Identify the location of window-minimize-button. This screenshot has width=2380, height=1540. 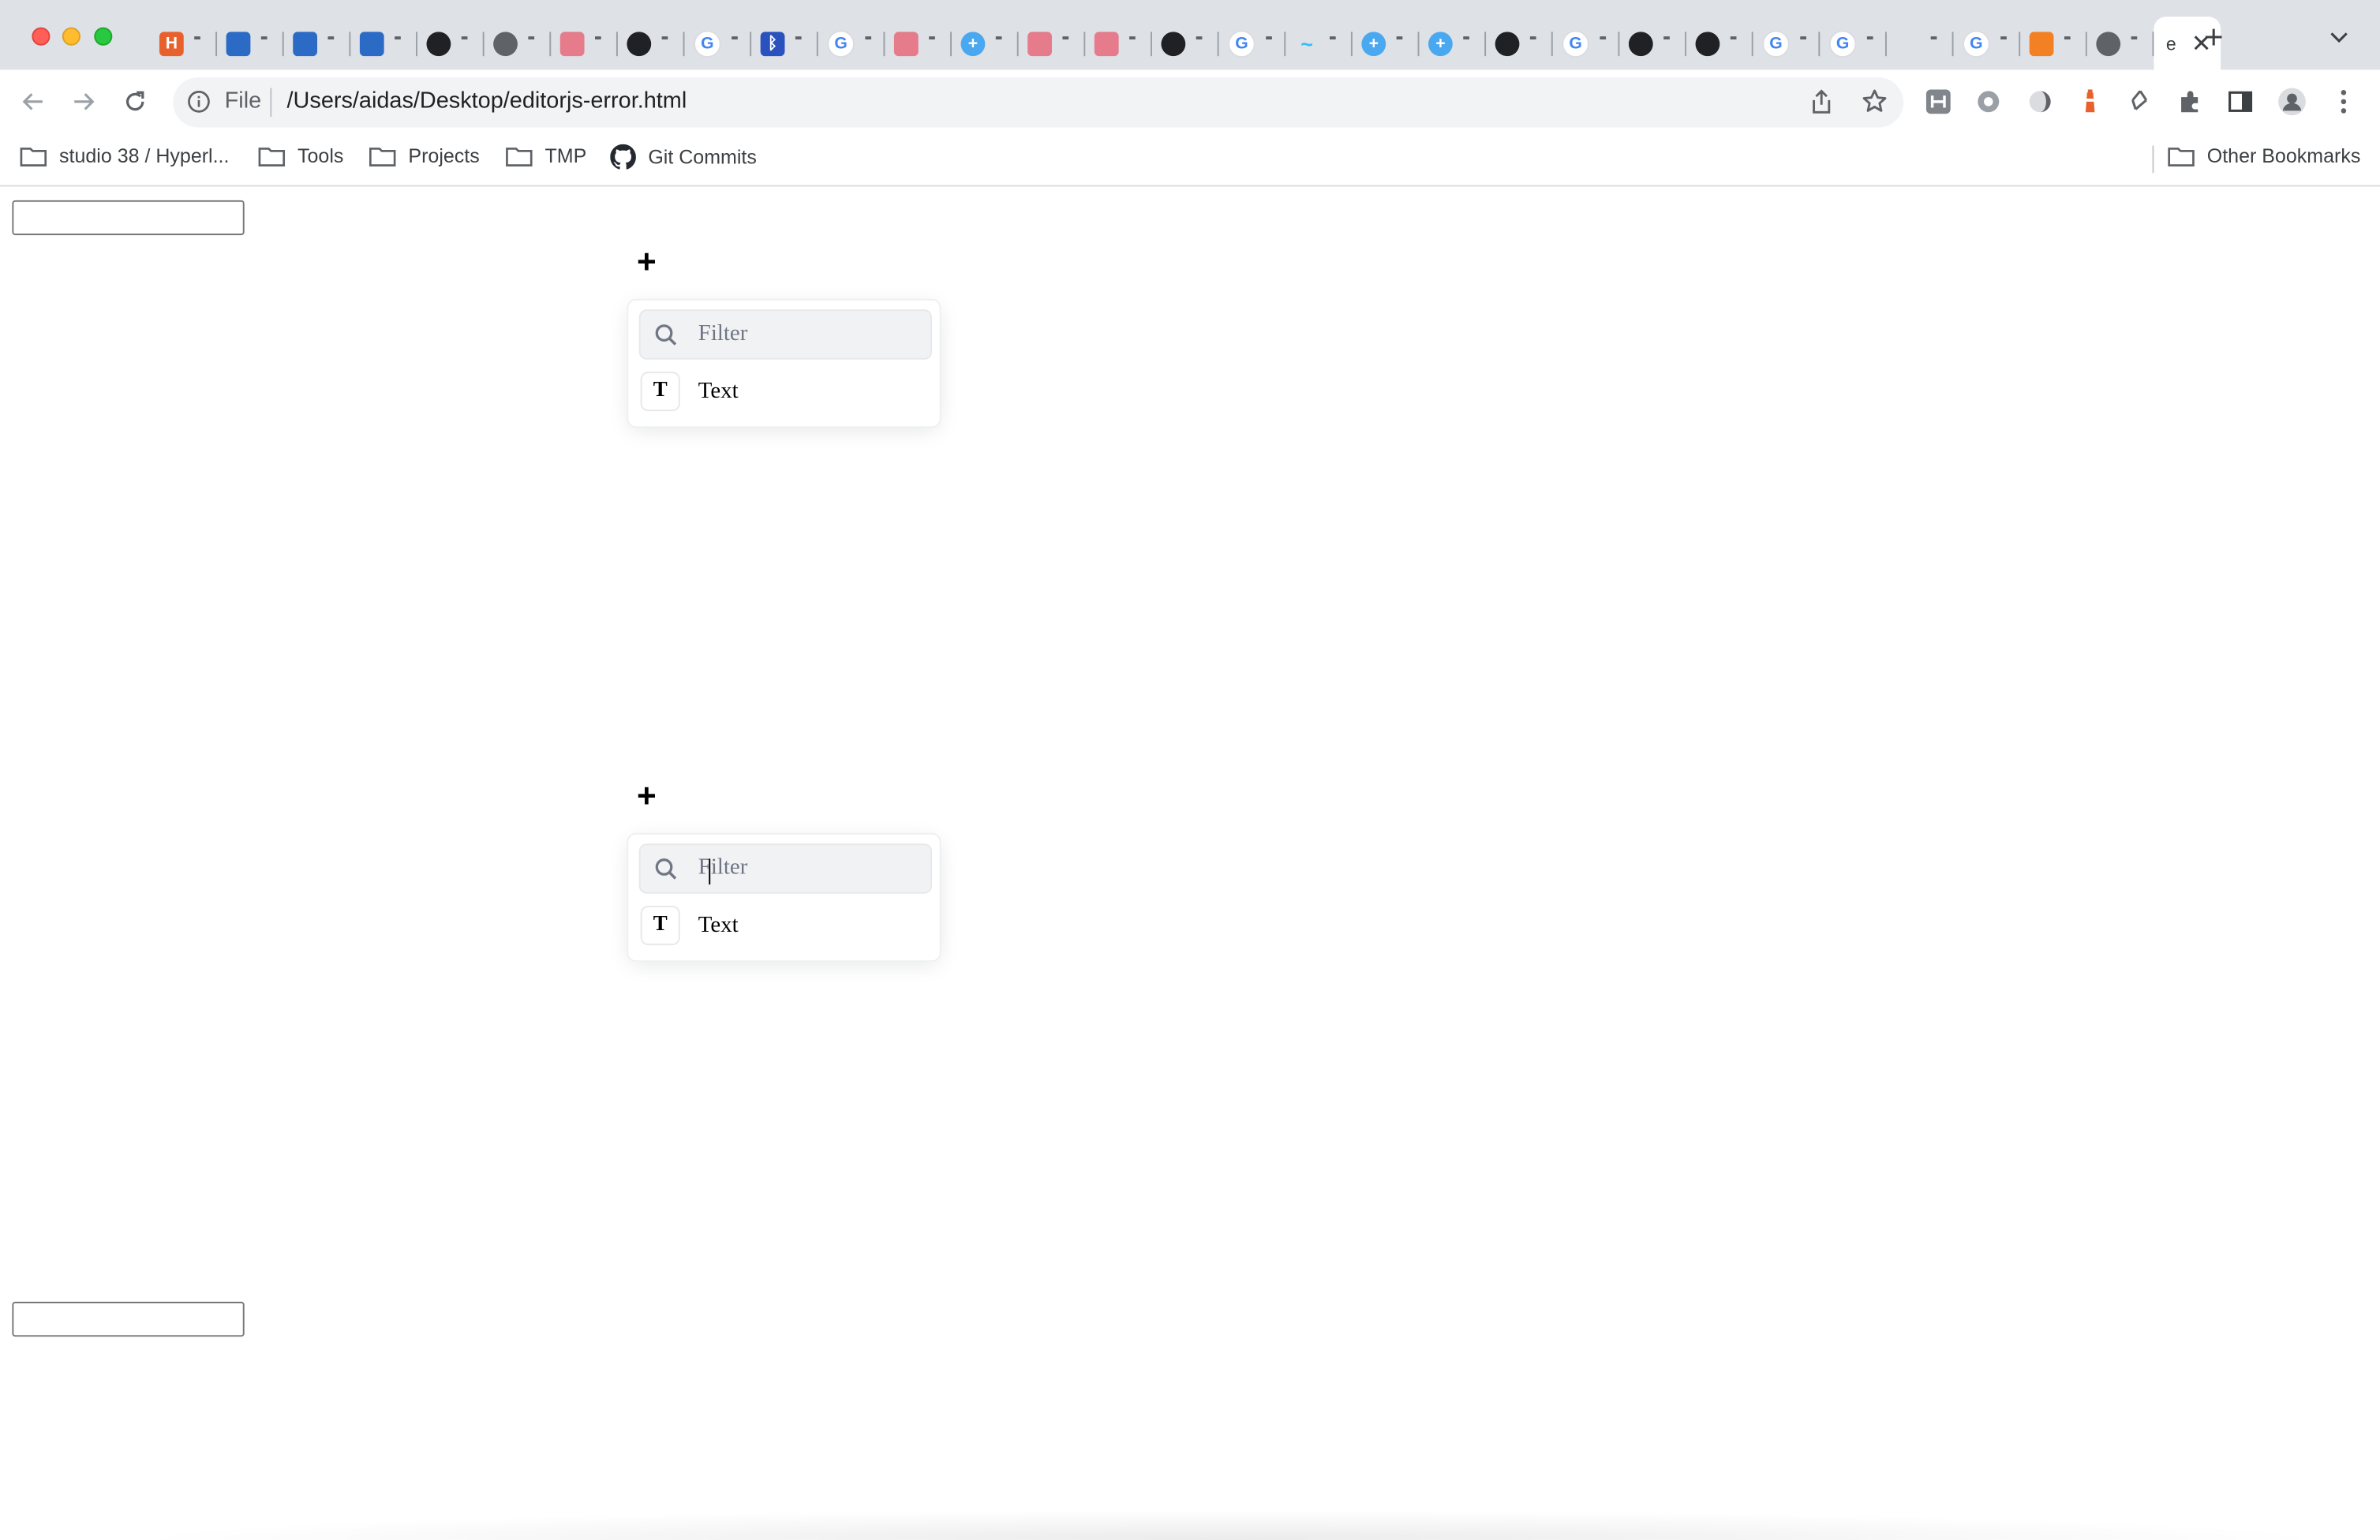
(71, 36).